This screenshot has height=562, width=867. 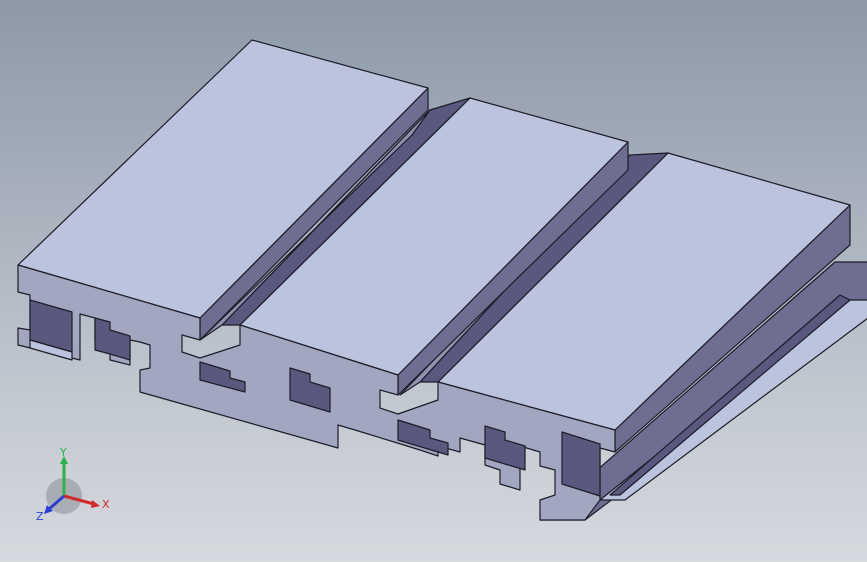 I want to click on z-axis-label: Z, so click(x=40, y=516).